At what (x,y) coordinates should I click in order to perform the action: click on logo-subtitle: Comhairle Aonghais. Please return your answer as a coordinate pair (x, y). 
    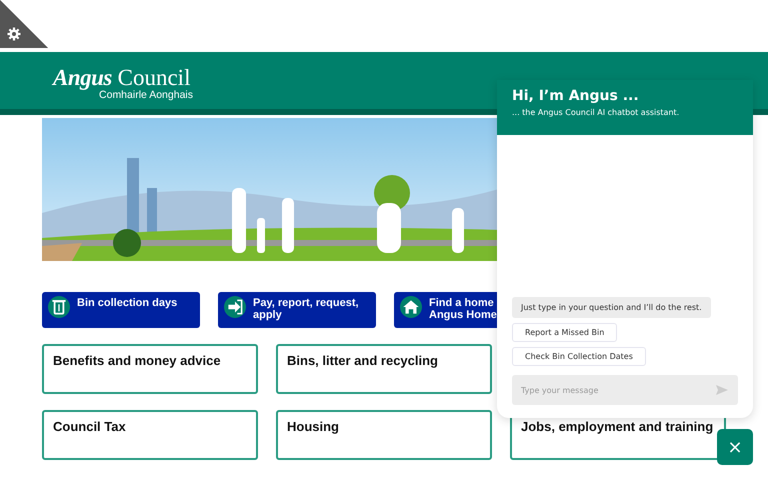
    Looking at the image, I should click on (146, 95).